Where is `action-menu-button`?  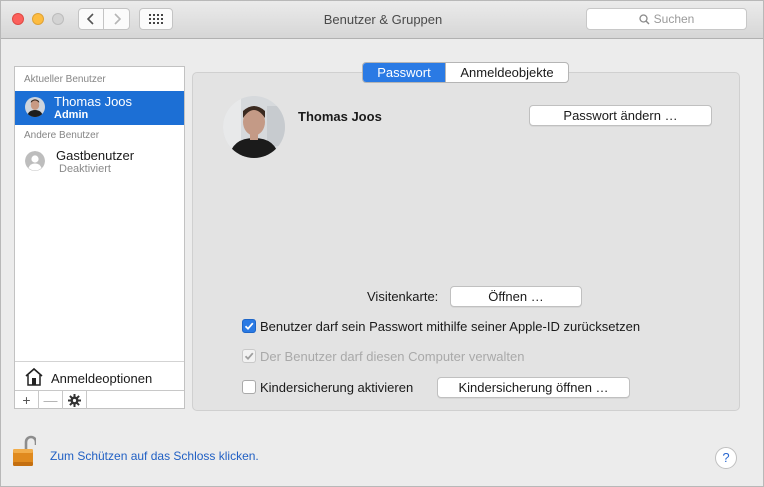 action-menu-button is located at coordinates (75, 400).